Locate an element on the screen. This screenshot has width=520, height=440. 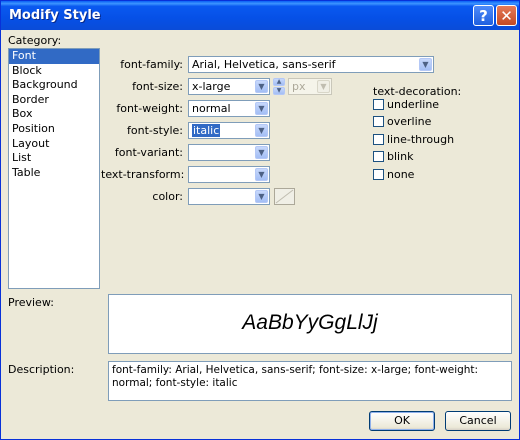
cancel-button: Cancel is located at coordinates (478, 421).